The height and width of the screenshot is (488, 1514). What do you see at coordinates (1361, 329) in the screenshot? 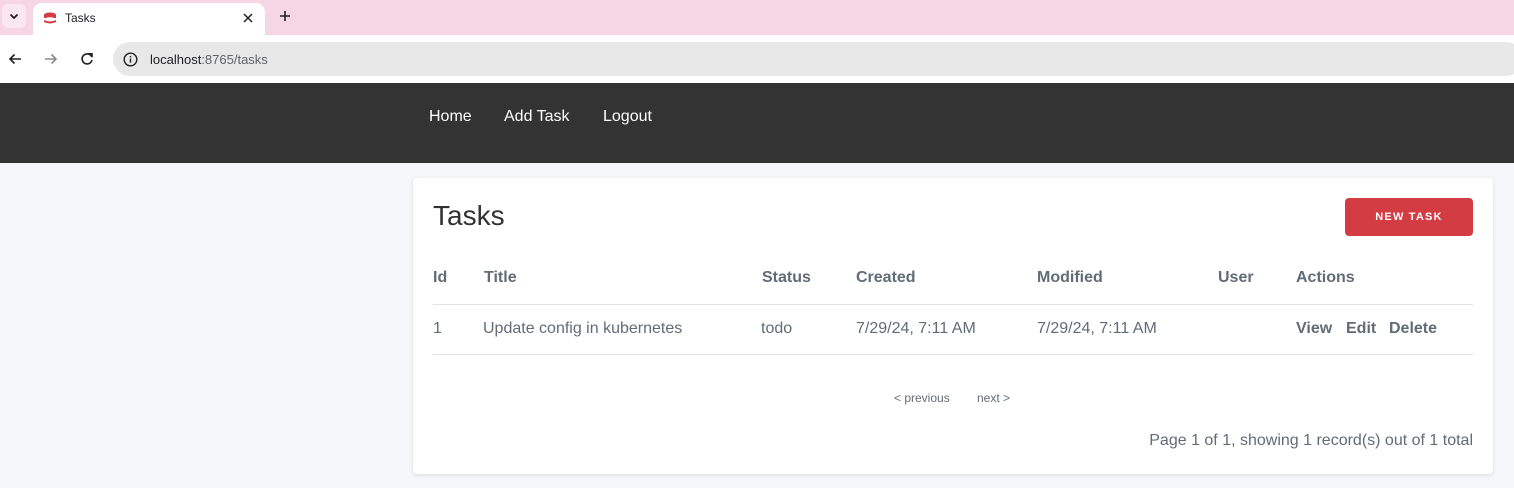
I see `edit-link: Edit` at bounding box center [1361, 329].